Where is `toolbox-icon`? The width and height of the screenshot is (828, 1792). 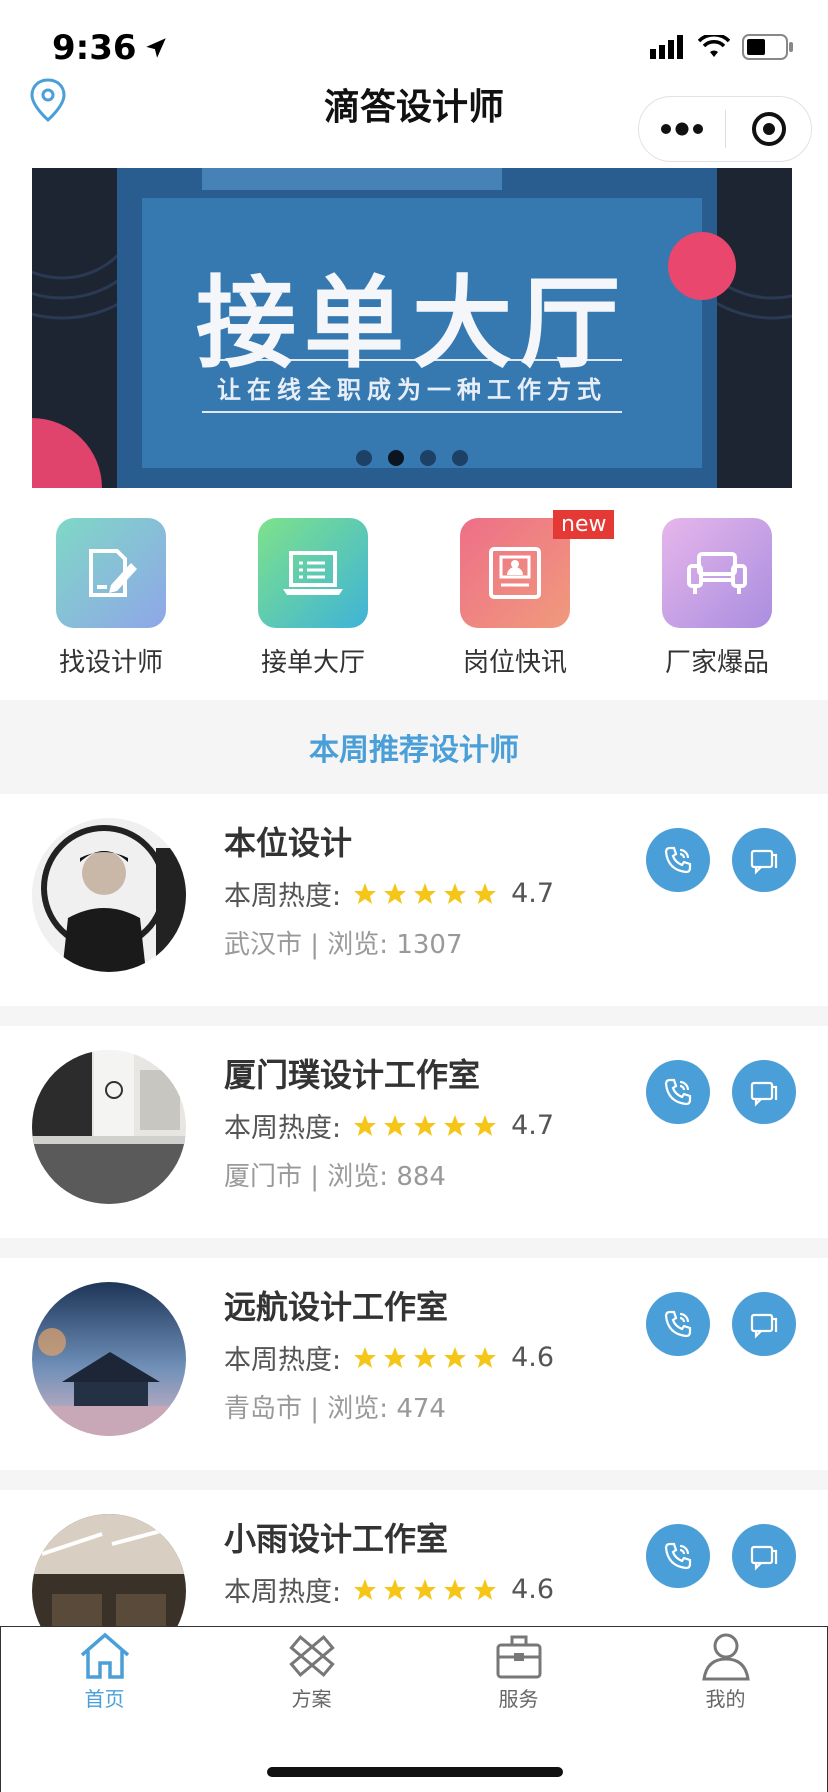
toolbox-icon is located at coordinates (518, 1657).